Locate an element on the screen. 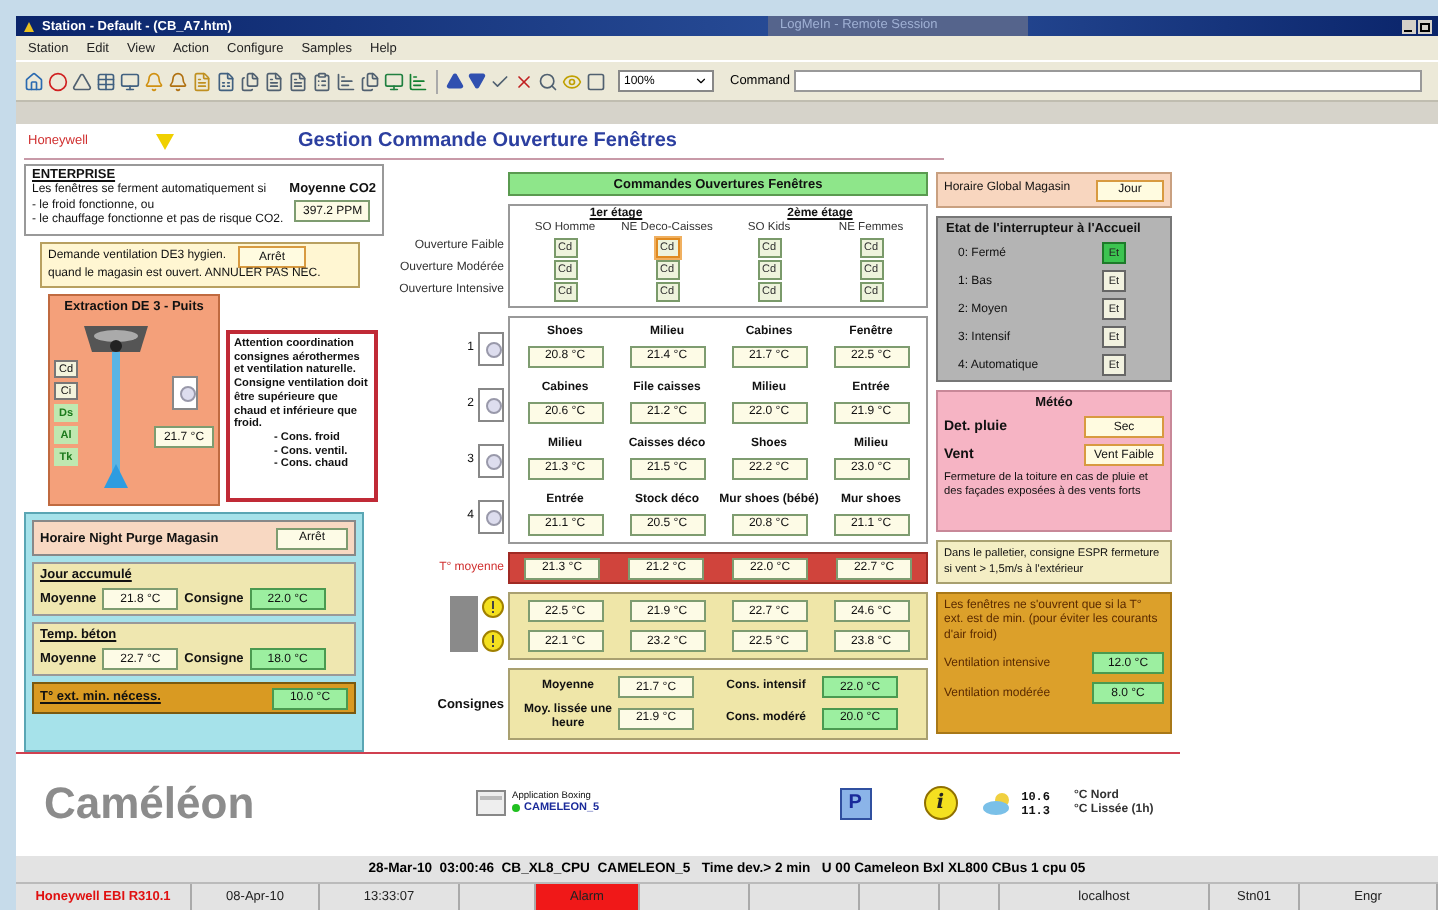  command-field is located at coordinates (1107, 81).